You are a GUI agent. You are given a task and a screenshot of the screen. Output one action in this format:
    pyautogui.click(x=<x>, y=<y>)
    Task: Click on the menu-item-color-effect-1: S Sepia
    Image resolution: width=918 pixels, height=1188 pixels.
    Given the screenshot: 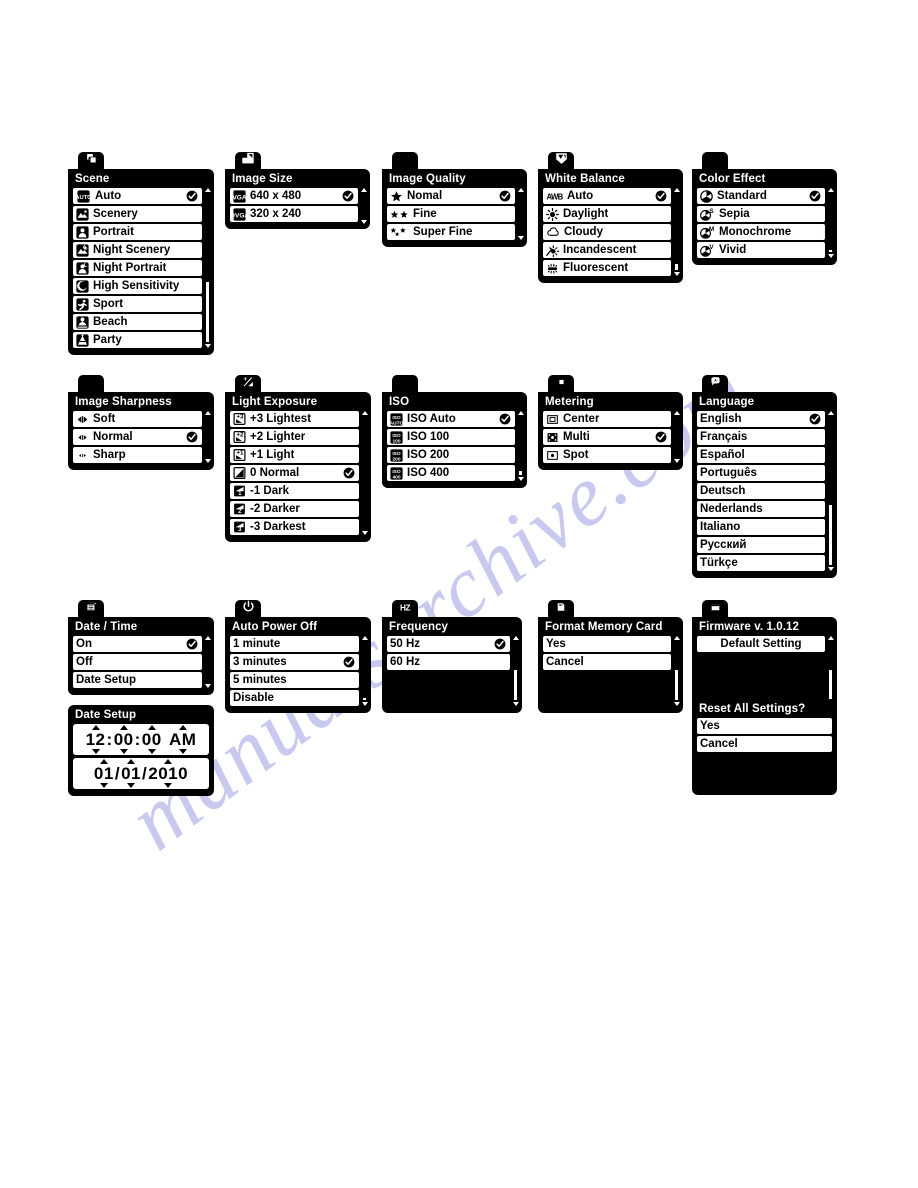 What is the action you would take?
    pyautogui.click(x=761, y=214)
    